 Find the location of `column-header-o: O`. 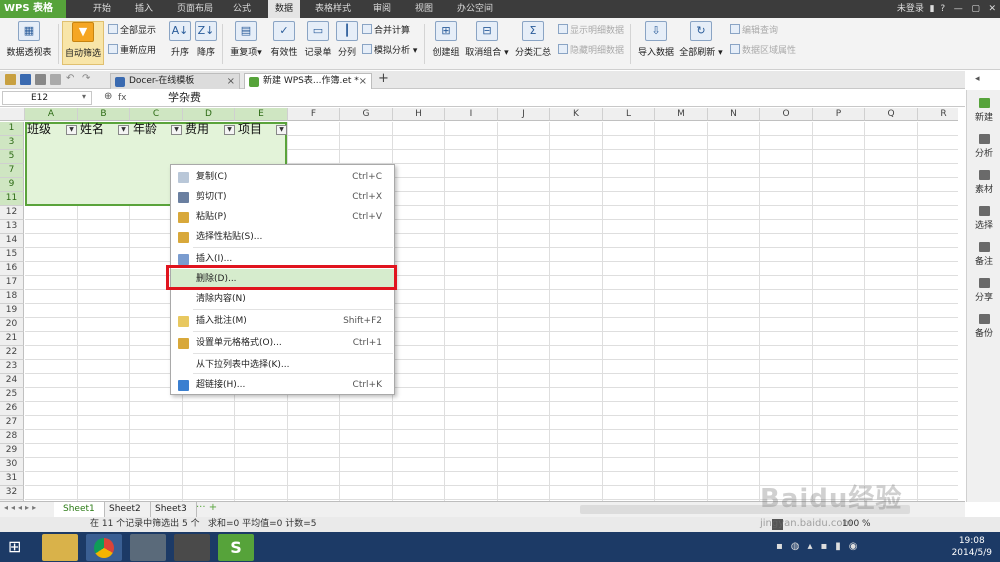

column-header-o: O is located at coordinates (786, 114).